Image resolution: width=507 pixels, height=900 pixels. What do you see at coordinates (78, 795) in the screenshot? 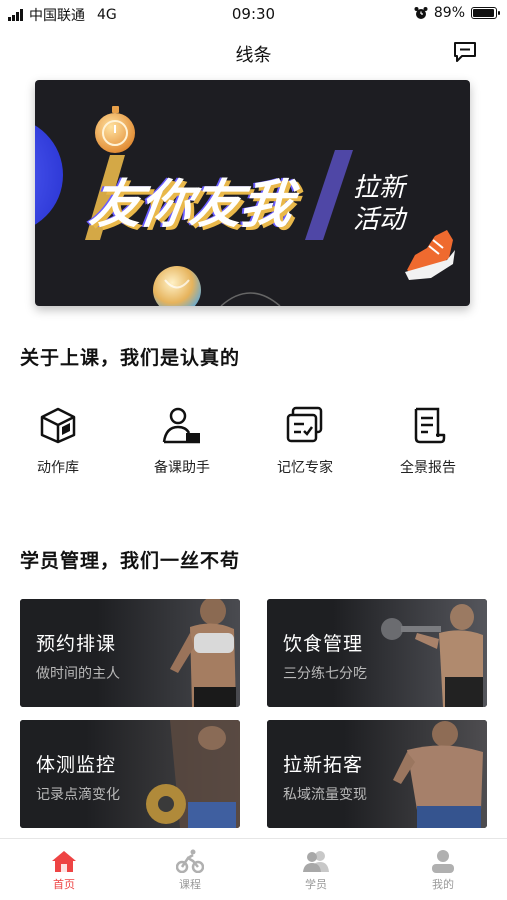
I see `card-subtitle: 记录点滴变化` at bounding box center [78, 795].